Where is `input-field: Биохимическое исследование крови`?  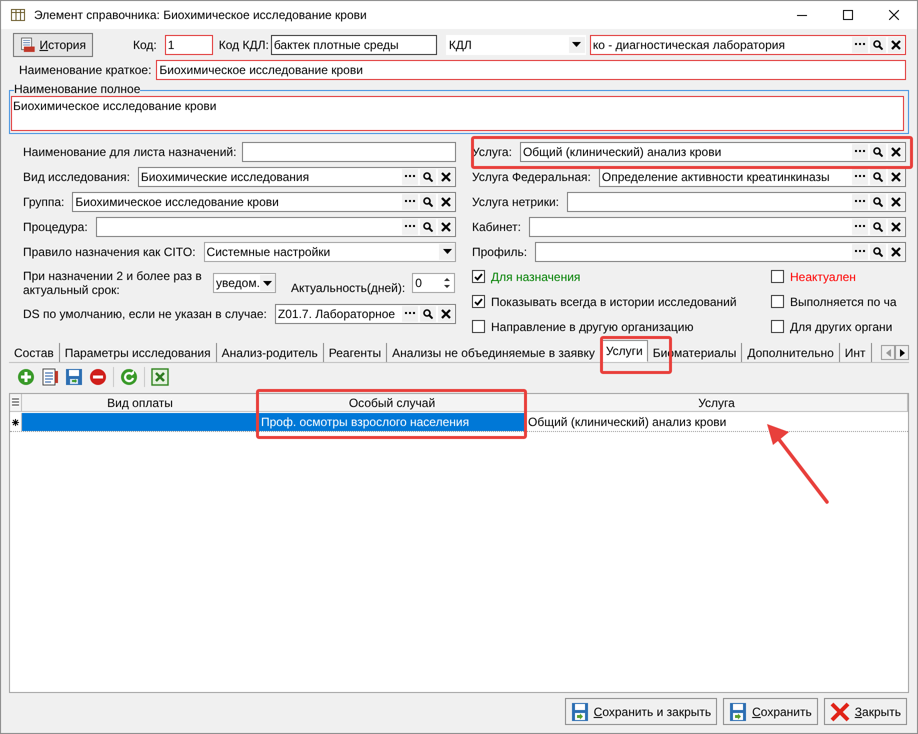 input-field: Биохимическое исследование крови is located at coordinates (531, 70).